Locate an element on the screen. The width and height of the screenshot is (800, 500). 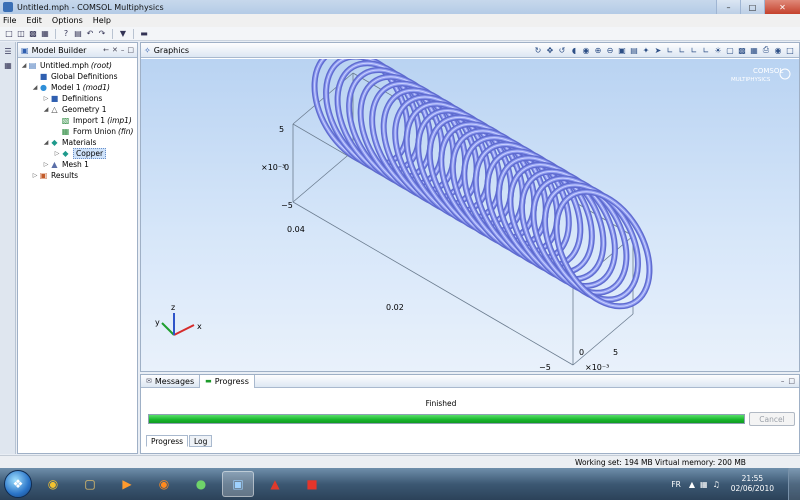
collapse-icon: ← is located at coordinates (106, 50).